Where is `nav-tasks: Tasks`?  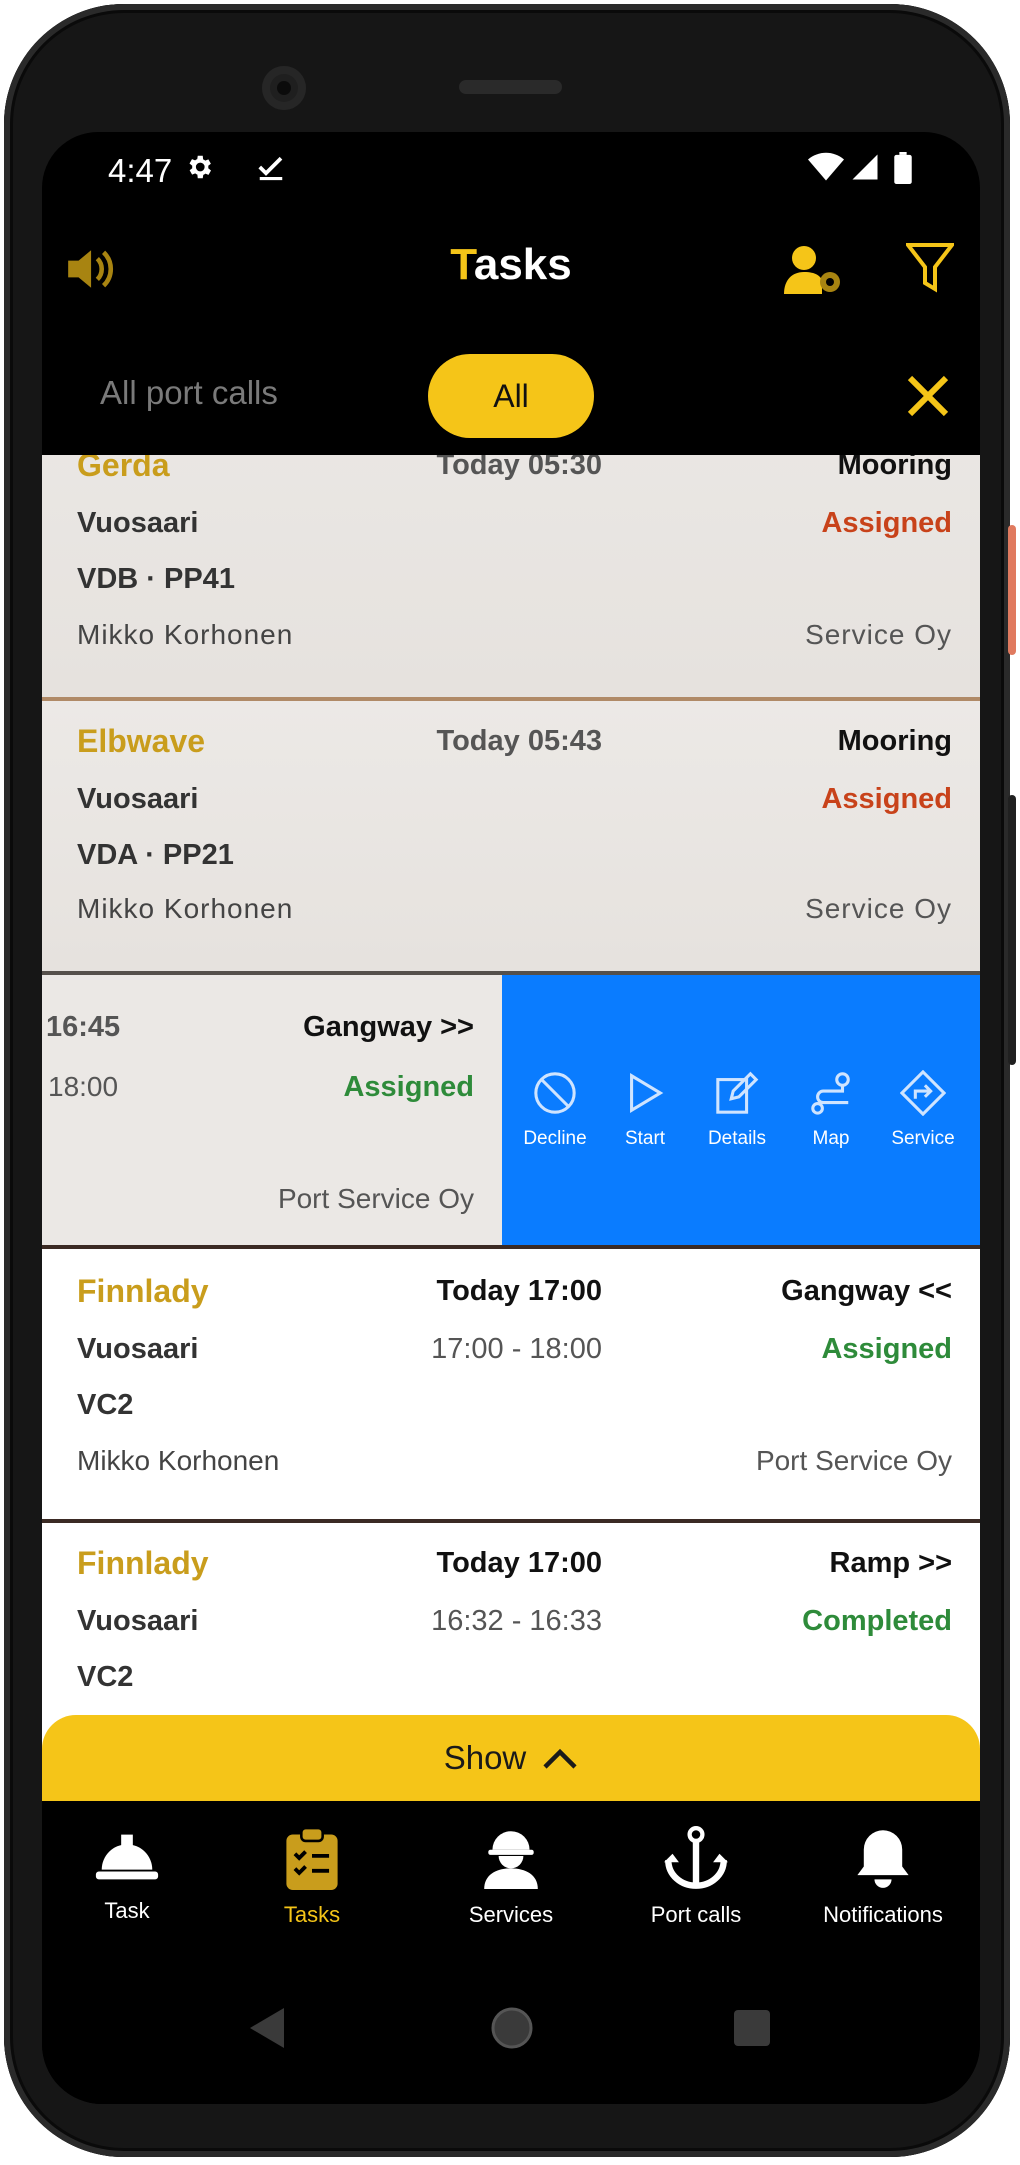
nav-tasks: Tasks is located at coordinates (312, 1877).